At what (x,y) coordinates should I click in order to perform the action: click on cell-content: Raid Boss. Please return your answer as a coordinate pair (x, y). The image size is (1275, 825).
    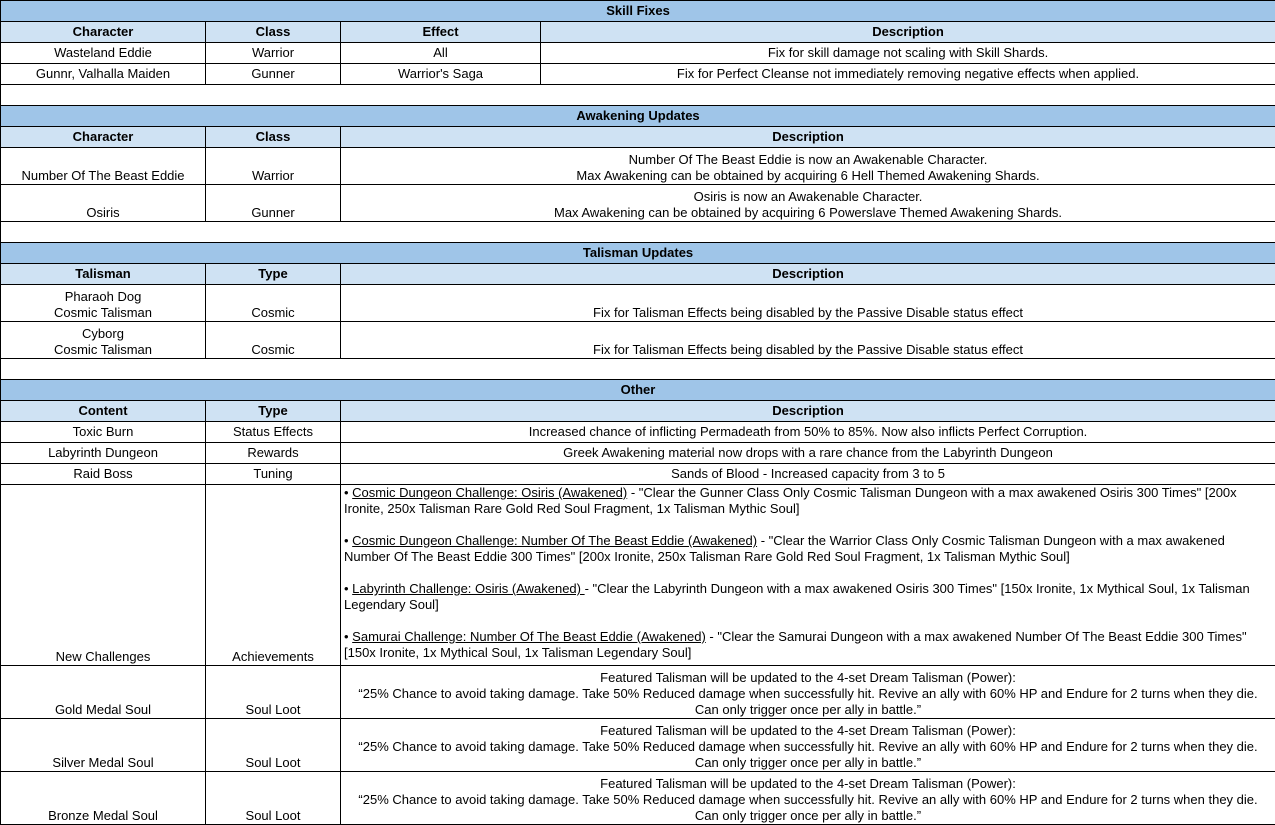
    Looking at the image, I should click on (103, 474).